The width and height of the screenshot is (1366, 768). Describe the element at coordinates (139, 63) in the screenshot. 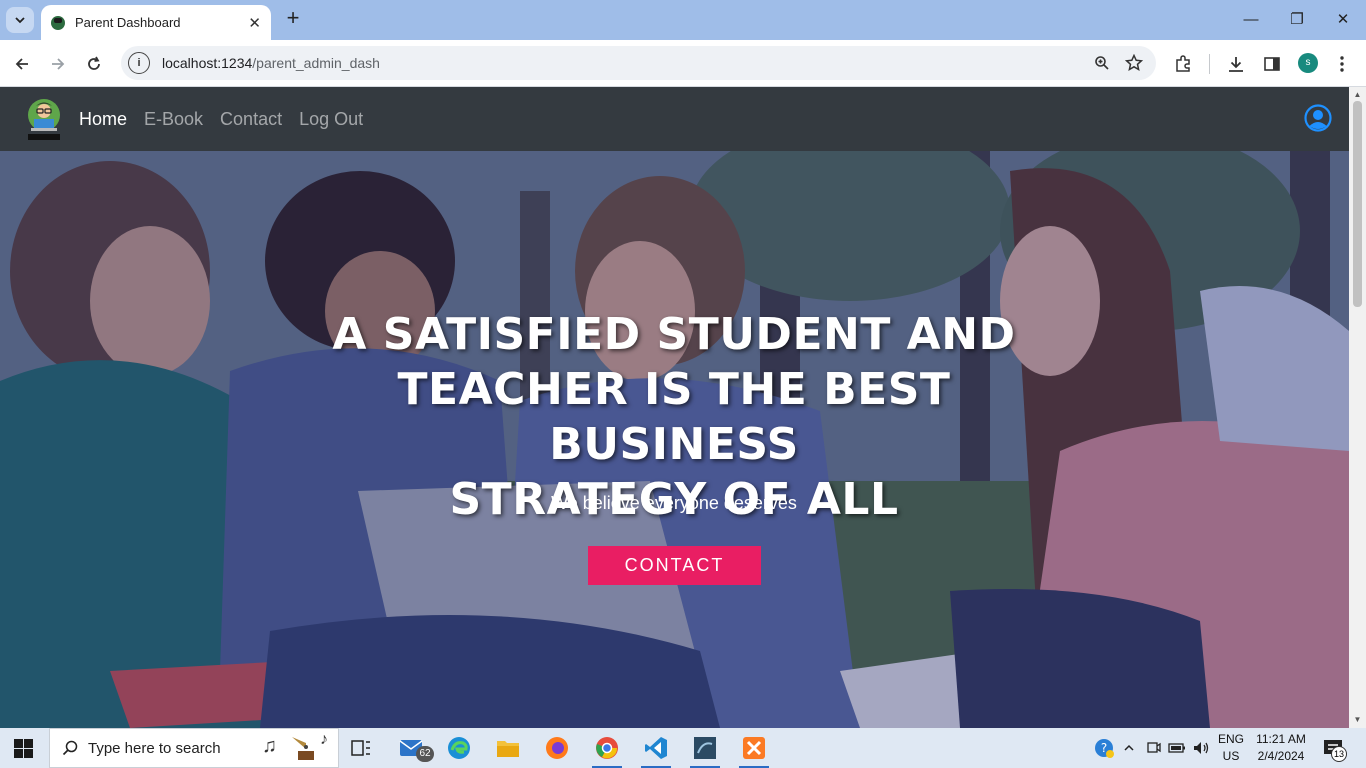

I see `site-info-icon: i` at that location.